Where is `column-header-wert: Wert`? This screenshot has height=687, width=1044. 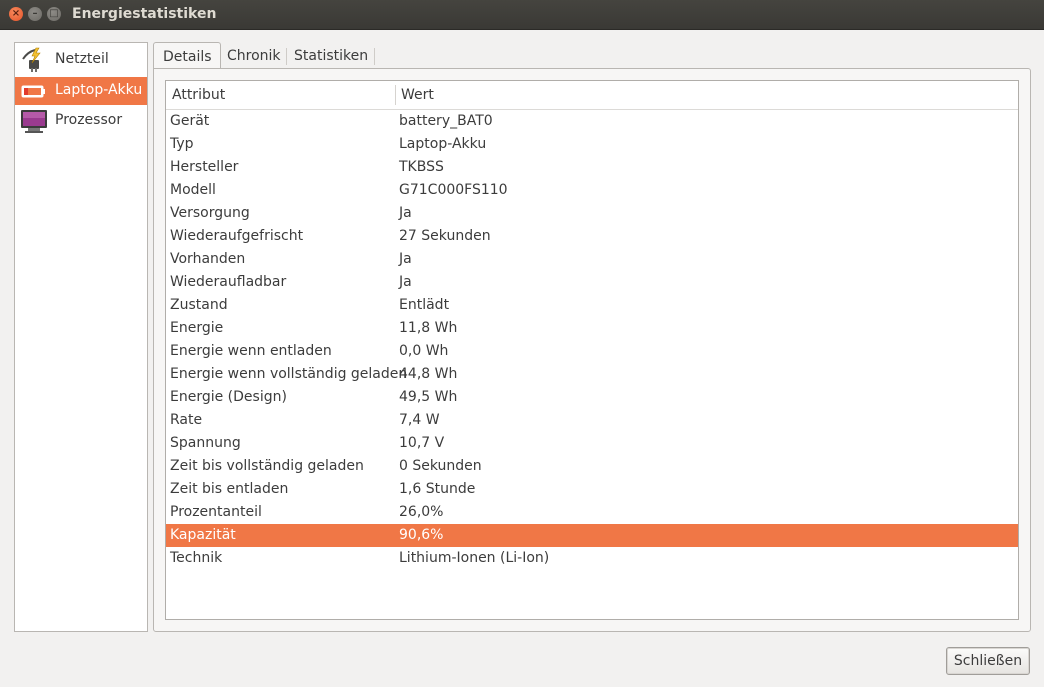
column-header-wert: Wert is located at coordinates (417, 95).